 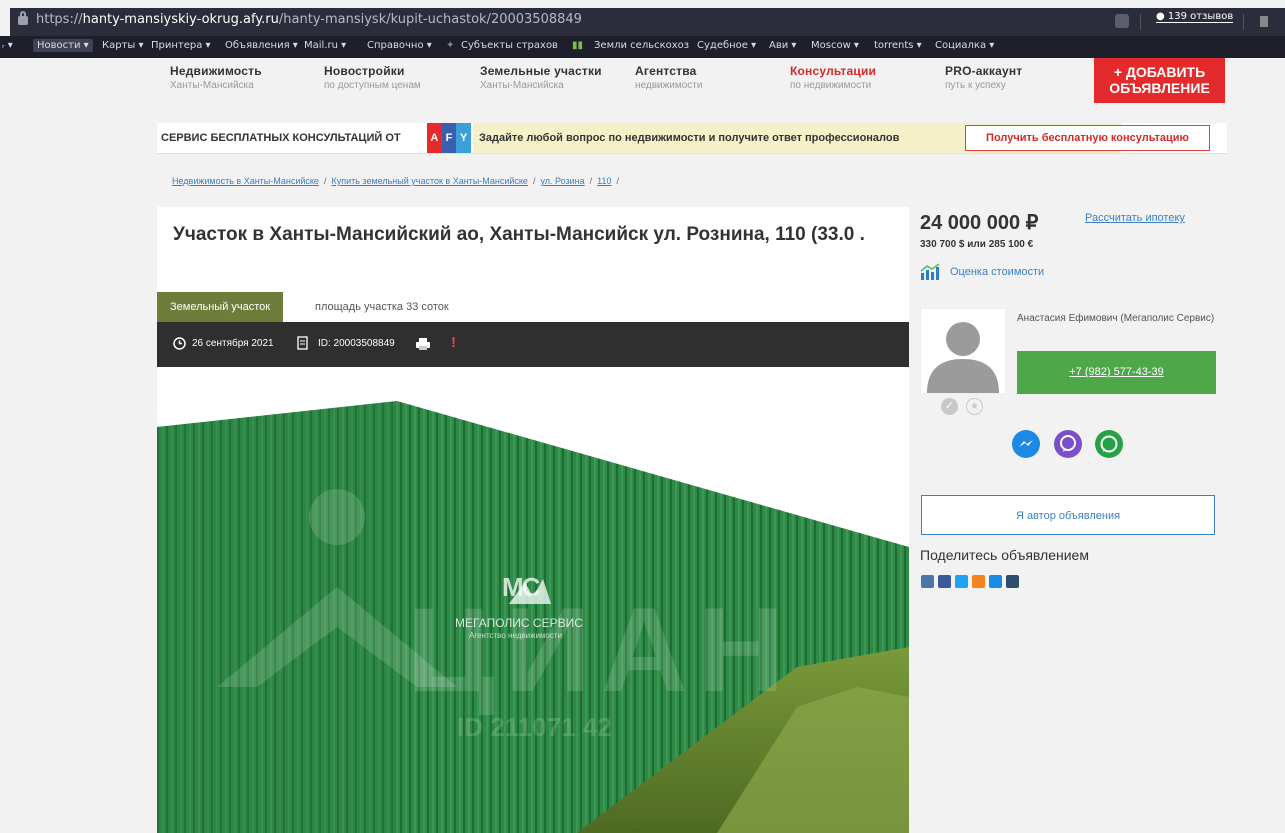 What do you see at coordinates (1195, 17) in the screenshot?
I see `reviews-link: ● 139 отзывов` at bounding box center [1195, 17].